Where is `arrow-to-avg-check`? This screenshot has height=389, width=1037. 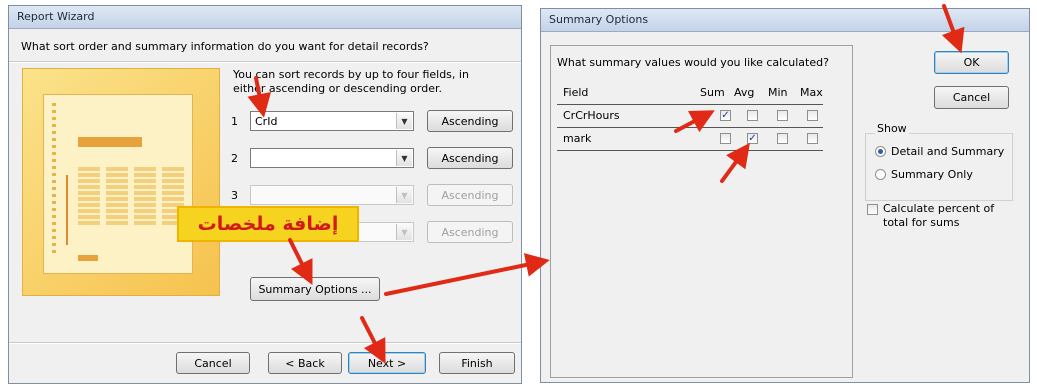
arrow-to-avg-check is located at coordinates (735, 162).